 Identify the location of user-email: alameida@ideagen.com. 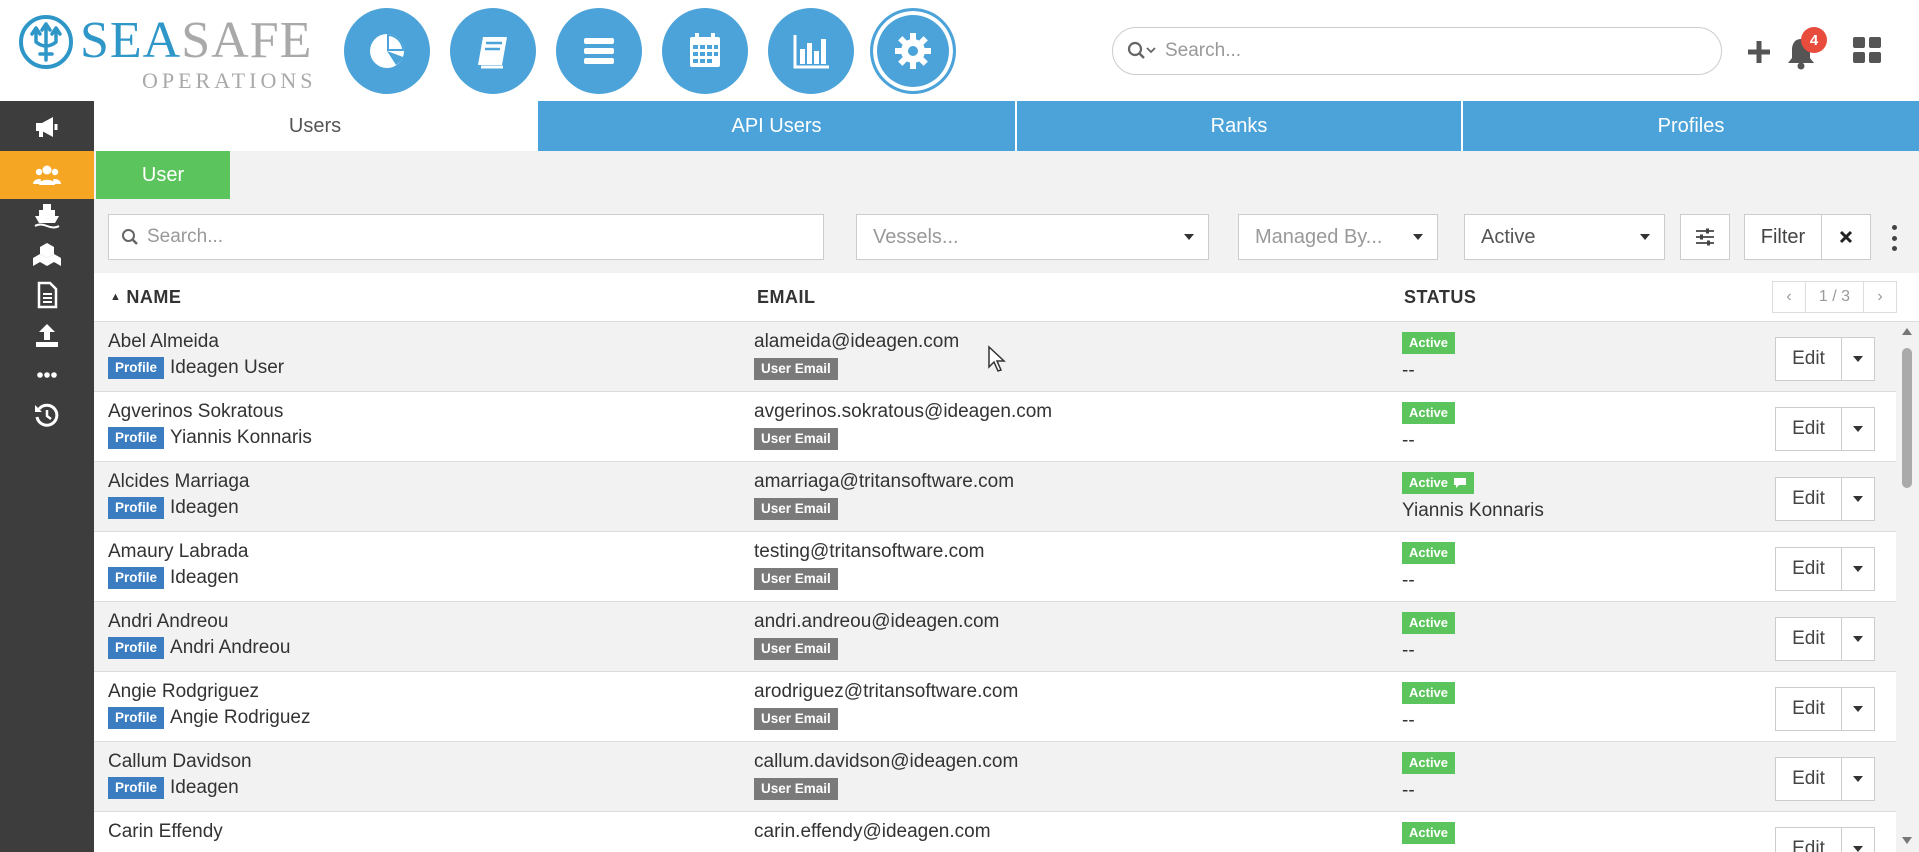
(857, 341).